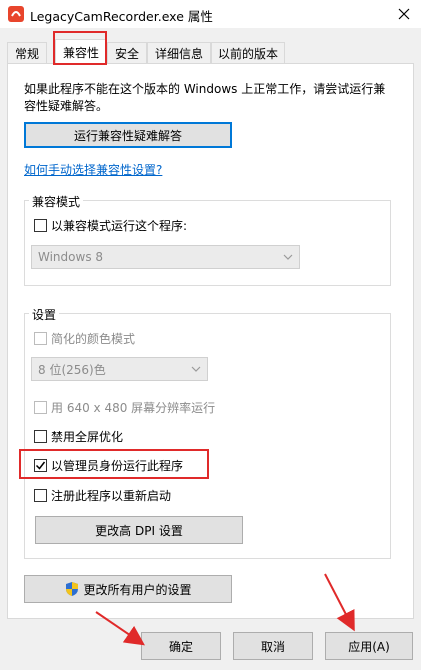 The height and width of the screenshot is (670, 421). I want to click on intro-text-line2: 容性疑难解答。, so click(66, 106).